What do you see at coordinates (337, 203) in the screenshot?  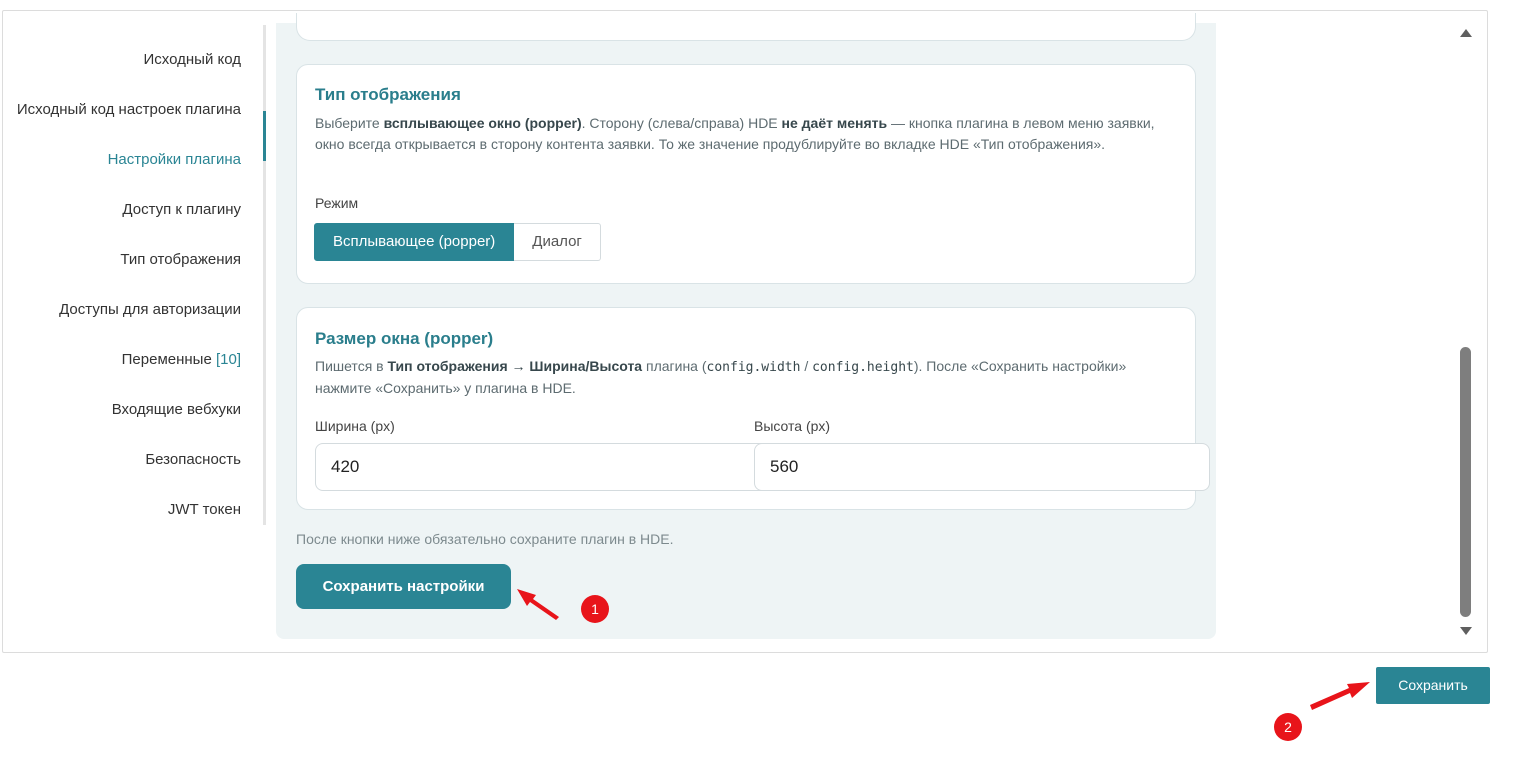 I see `mode-label: Режим` at bounding box center [337, 203].